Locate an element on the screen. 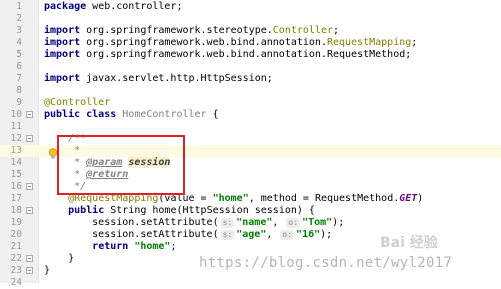 This screenshot has width=501, height=289. line-number: 2 is located at coordinates (19, 18).